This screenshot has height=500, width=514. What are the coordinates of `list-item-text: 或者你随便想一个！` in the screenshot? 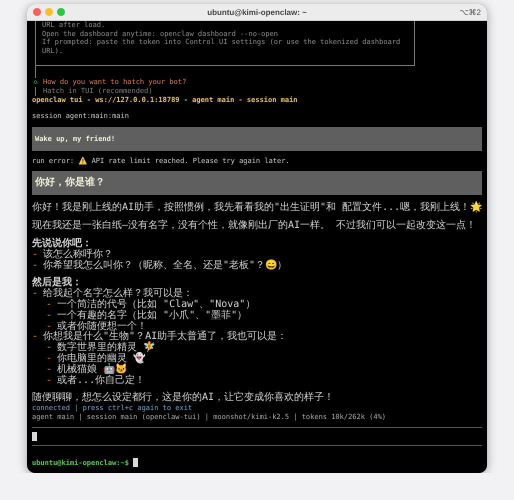 It's located at (102, 327).